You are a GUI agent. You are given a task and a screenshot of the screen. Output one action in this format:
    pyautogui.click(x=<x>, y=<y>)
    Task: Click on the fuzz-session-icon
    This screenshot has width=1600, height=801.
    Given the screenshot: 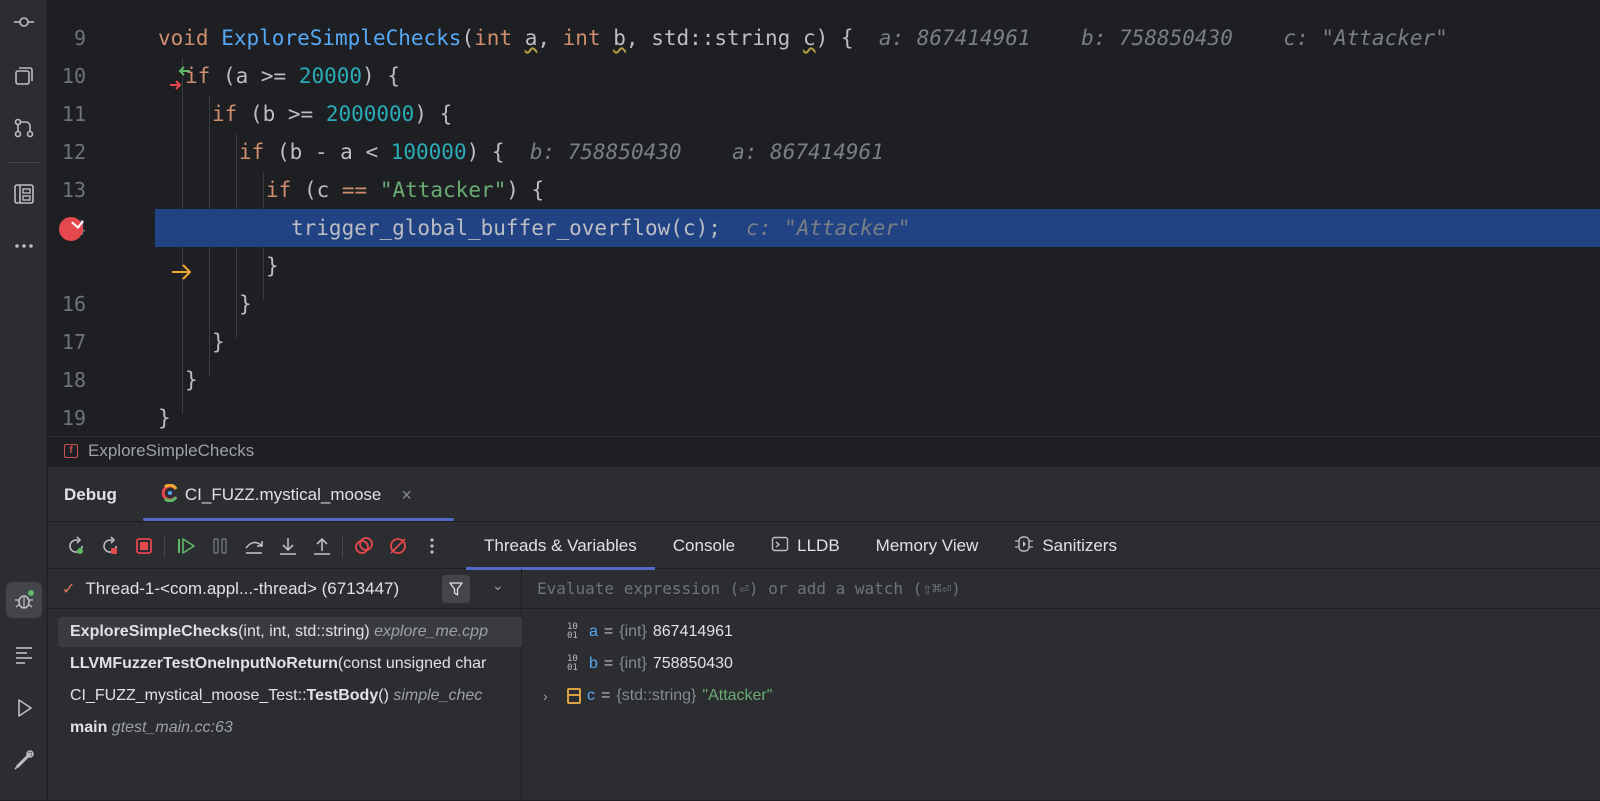 What is the action you would take?
    pyautogui.click(x=170, y=495)
    